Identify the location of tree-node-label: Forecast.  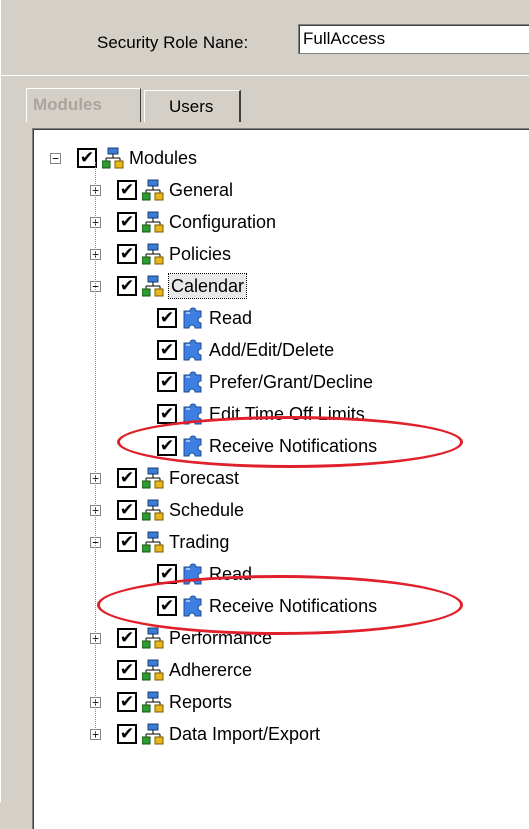
(204, 478).